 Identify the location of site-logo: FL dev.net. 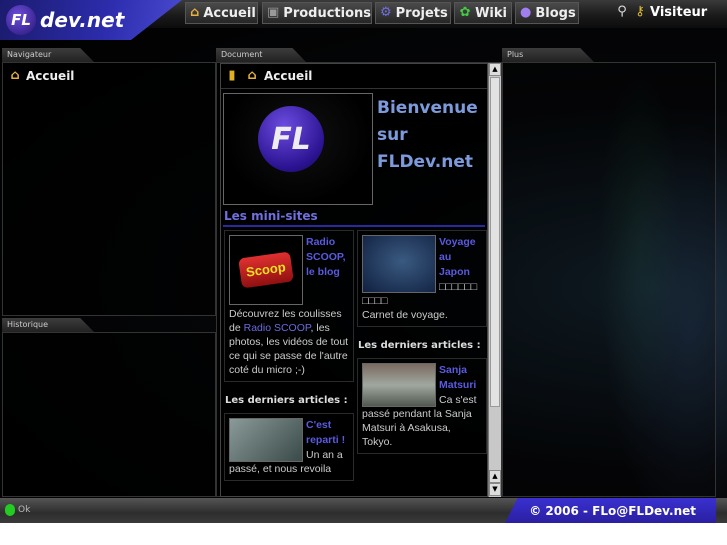
(91, 20).